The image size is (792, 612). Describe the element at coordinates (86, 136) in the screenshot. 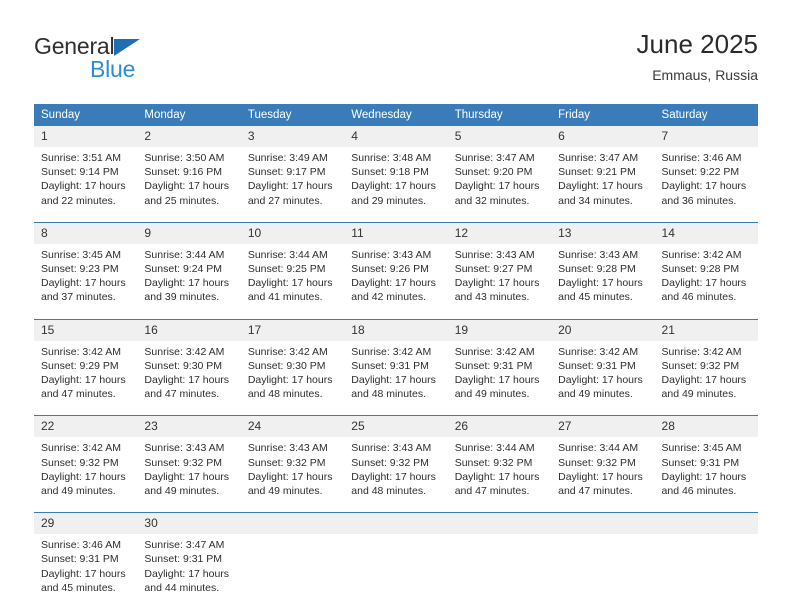

I see `day-number: 1` at that location.